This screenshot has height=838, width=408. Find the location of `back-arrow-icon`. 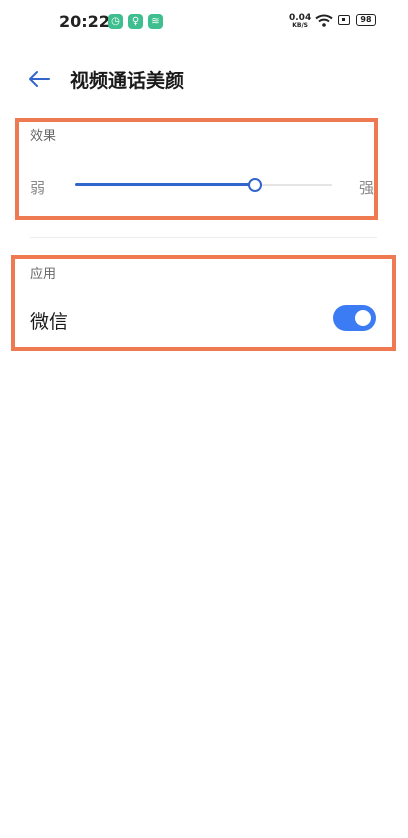

back-arrow-icon is located at coordinates (39, 79).